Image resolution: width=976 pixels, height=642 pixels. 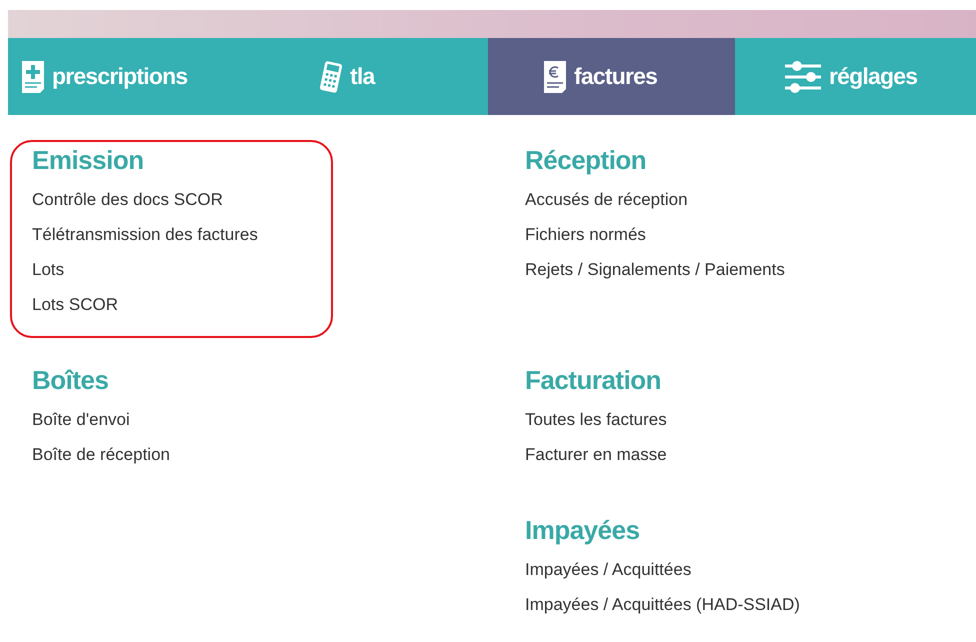 I want to click on menu-link: Accusés de réception, so click(x=606, y=199).